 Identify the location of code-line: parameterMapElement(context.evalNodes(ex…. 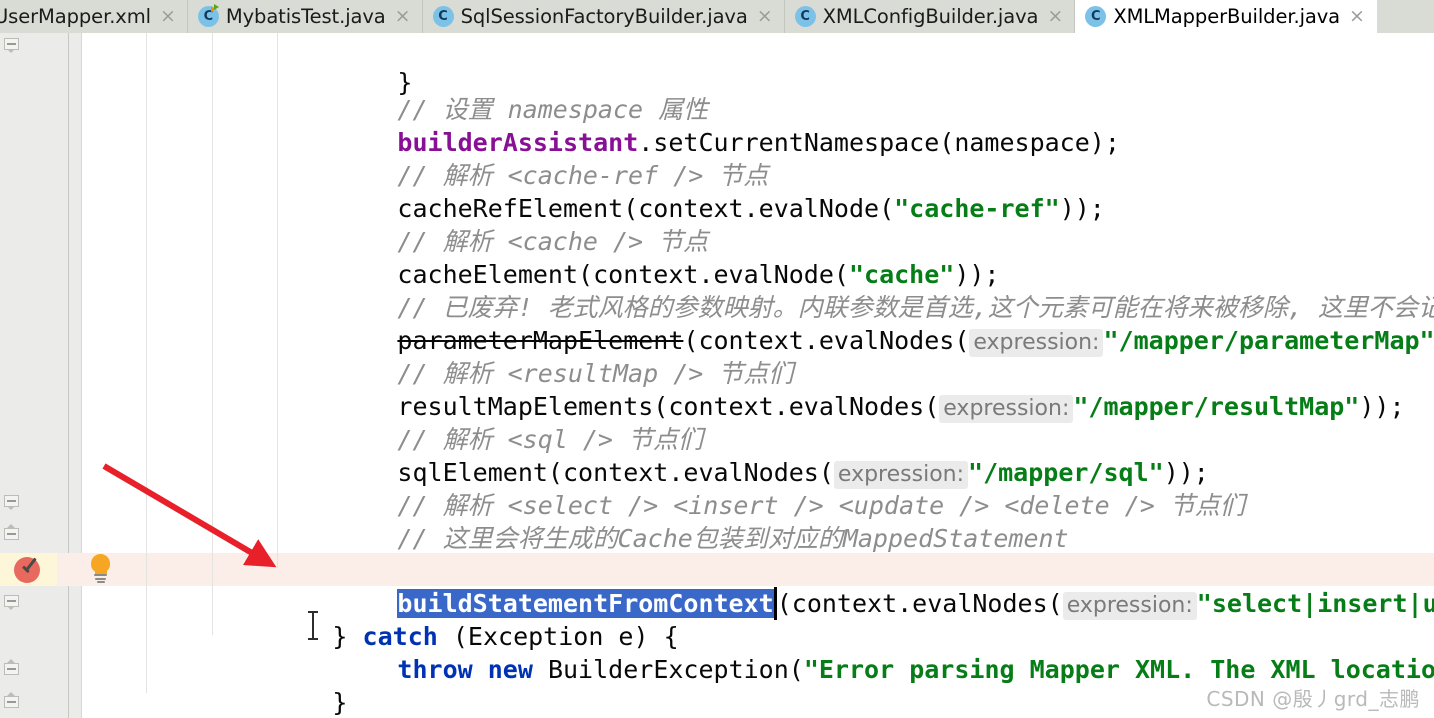
(855, 324).